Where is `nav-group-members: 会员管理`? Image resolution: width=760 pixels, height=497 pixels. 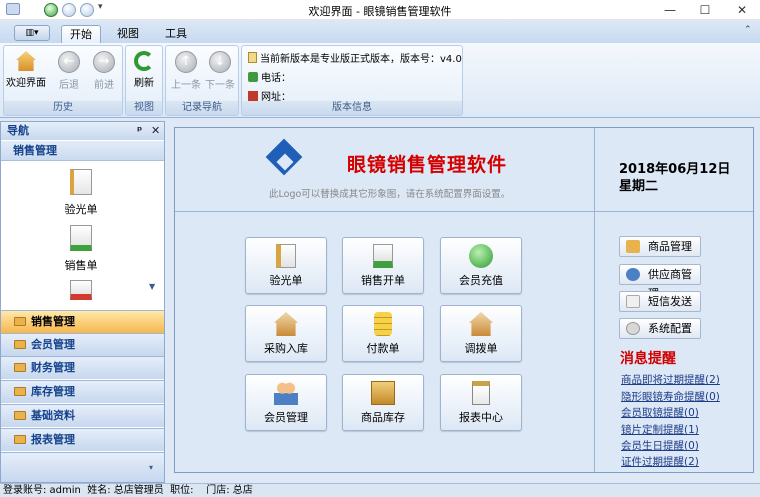 nav-group-members: 会员管理 is located at coordinates (82, 344).